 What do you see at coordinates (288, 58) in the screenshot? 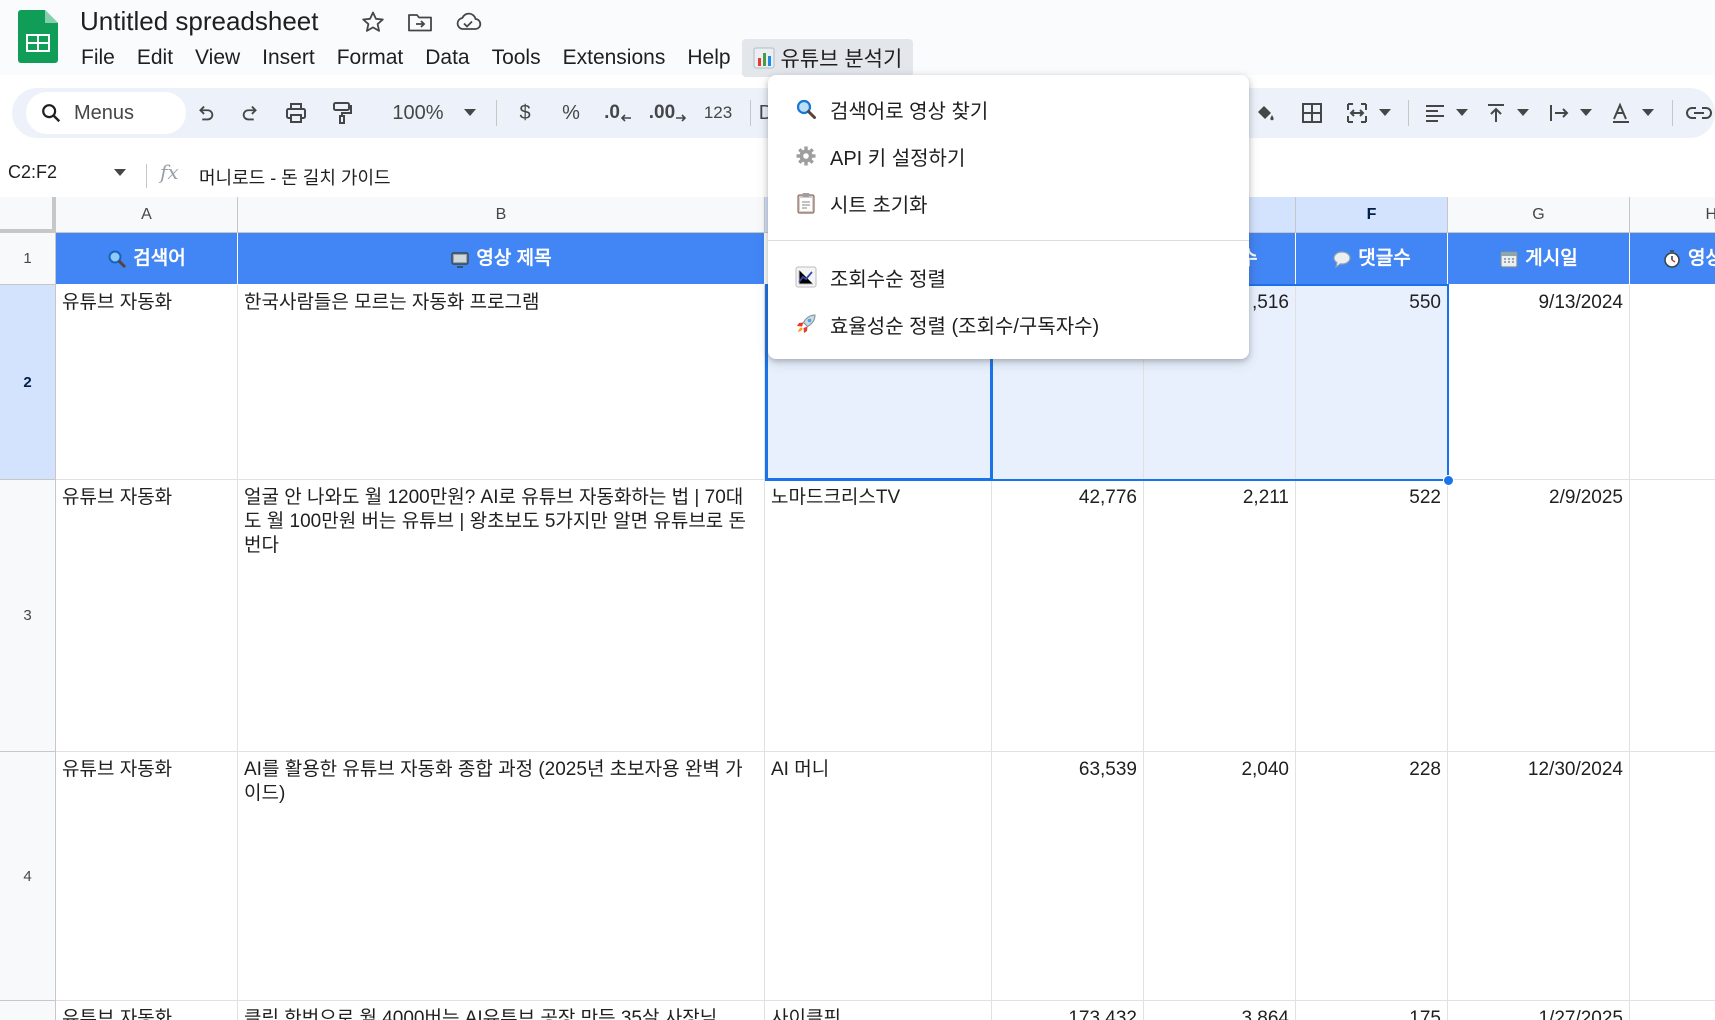
I see `menu-insert: Insert` at bounding box center [288, 58].